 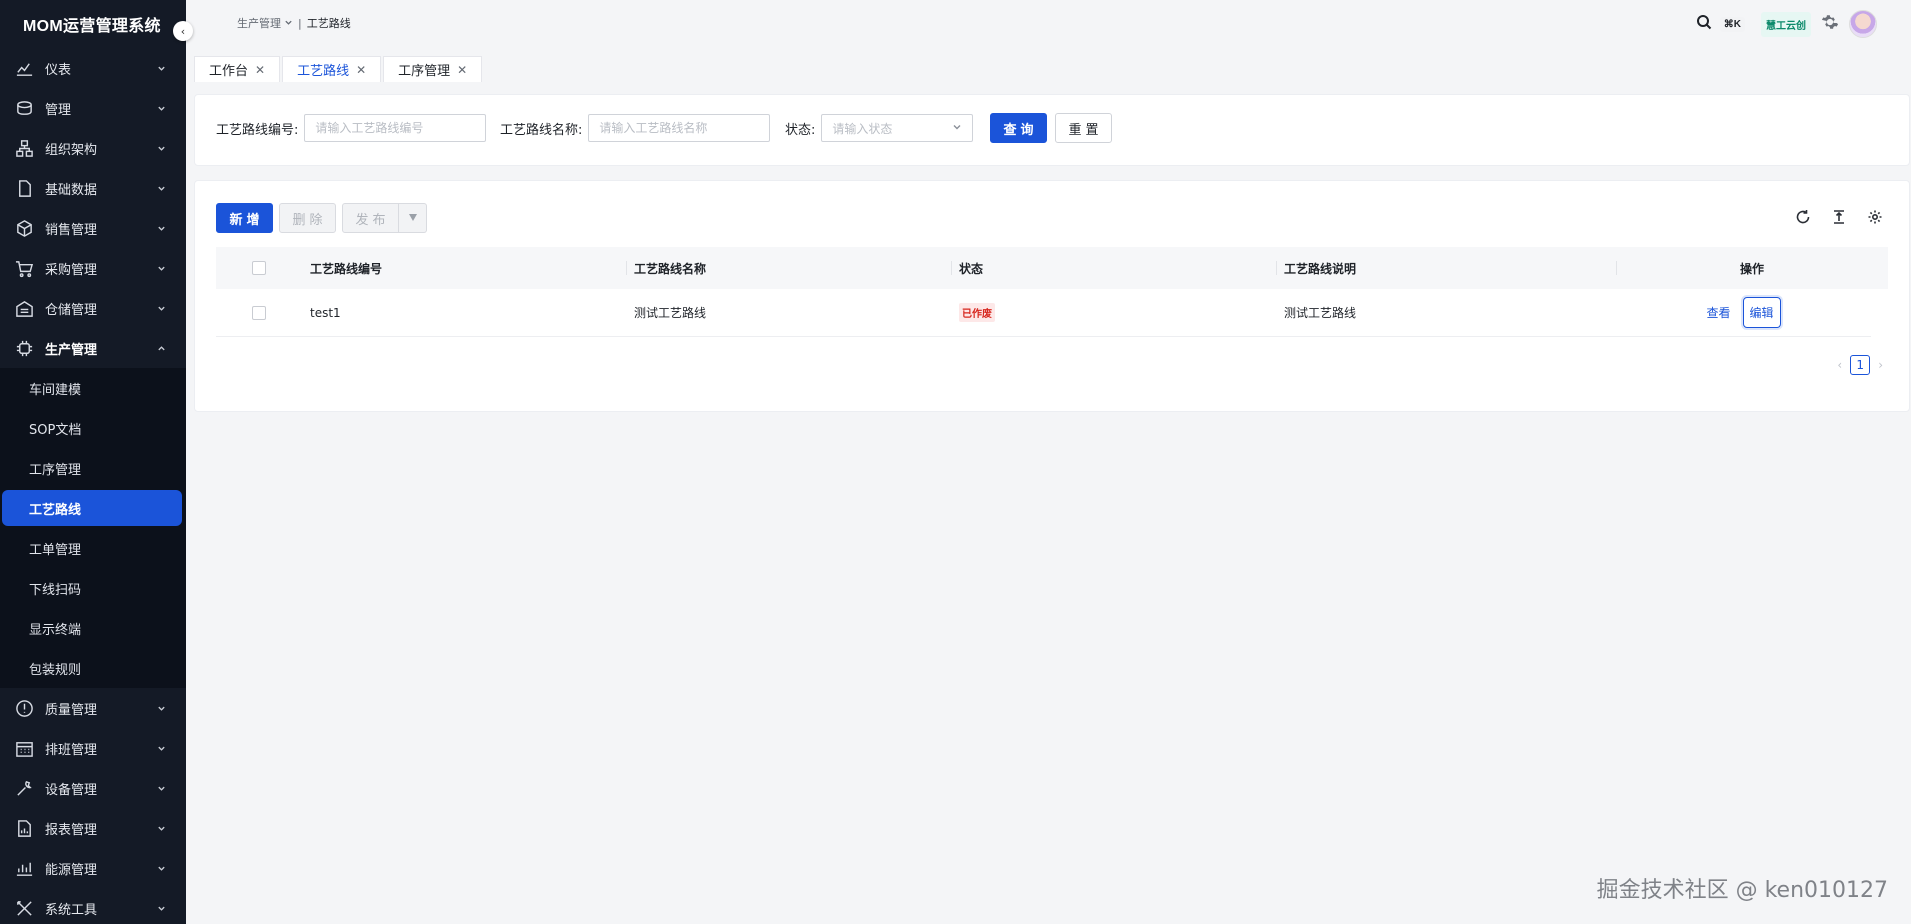 What do you see at coordinates (71, 350) in the screenshot?
I see `sidebar-item-label: 生产管理` at bounding box center [71, 350].